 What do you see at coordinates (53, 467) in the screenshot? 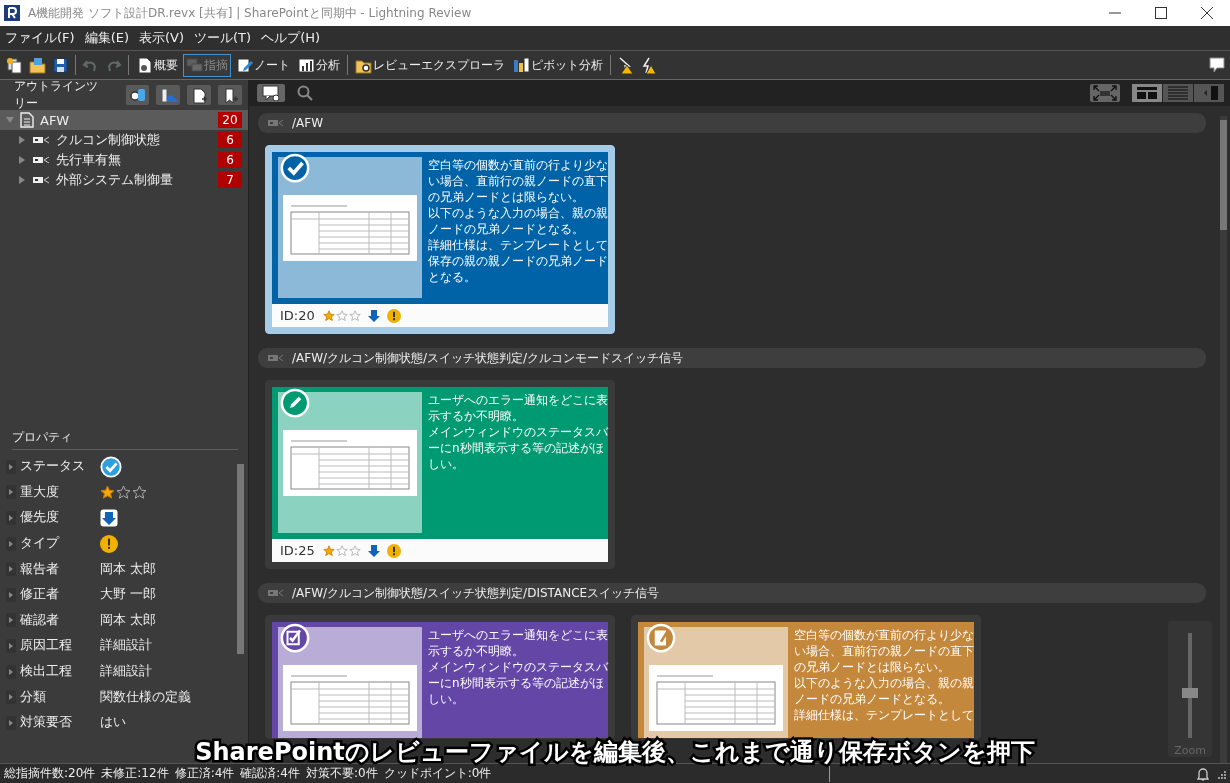
I see `property-label: ステータス` at bounding box center [53, 467].